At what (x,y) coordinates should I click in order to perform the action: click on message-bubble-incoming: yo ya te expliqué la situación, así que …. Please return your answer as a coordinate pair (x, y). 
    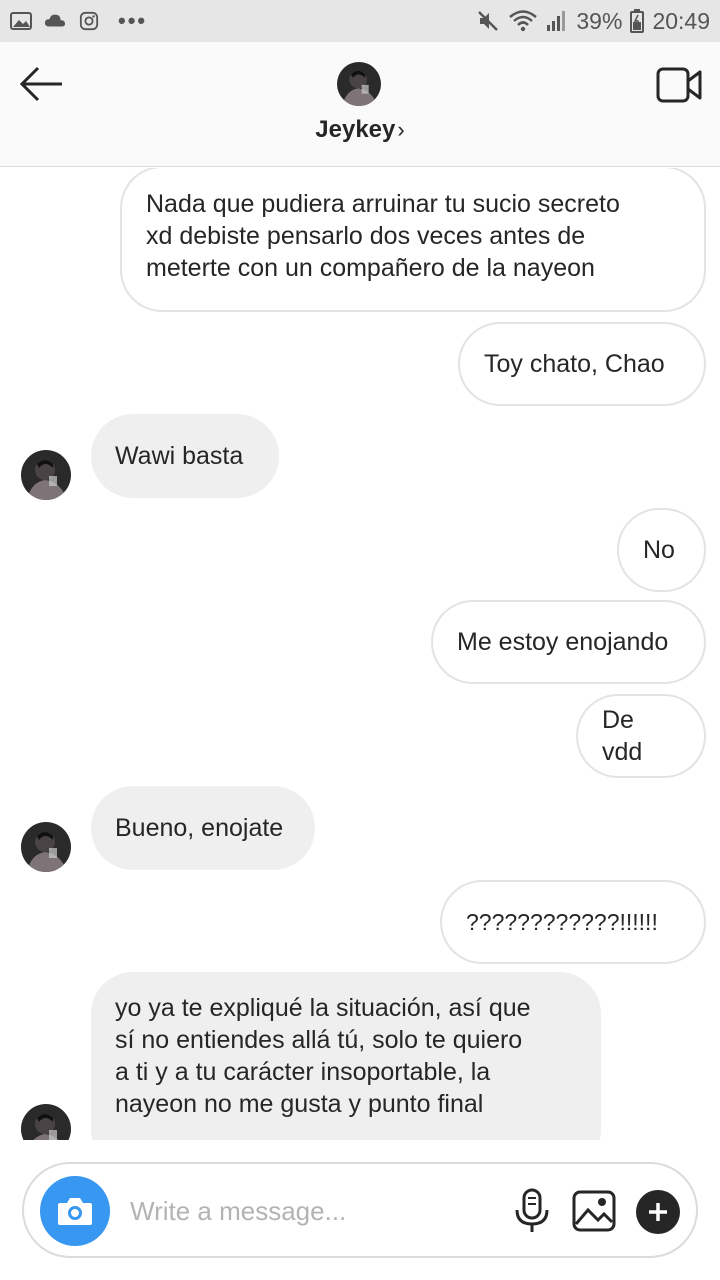
    Looking at the image, I should click on (346, 1056).